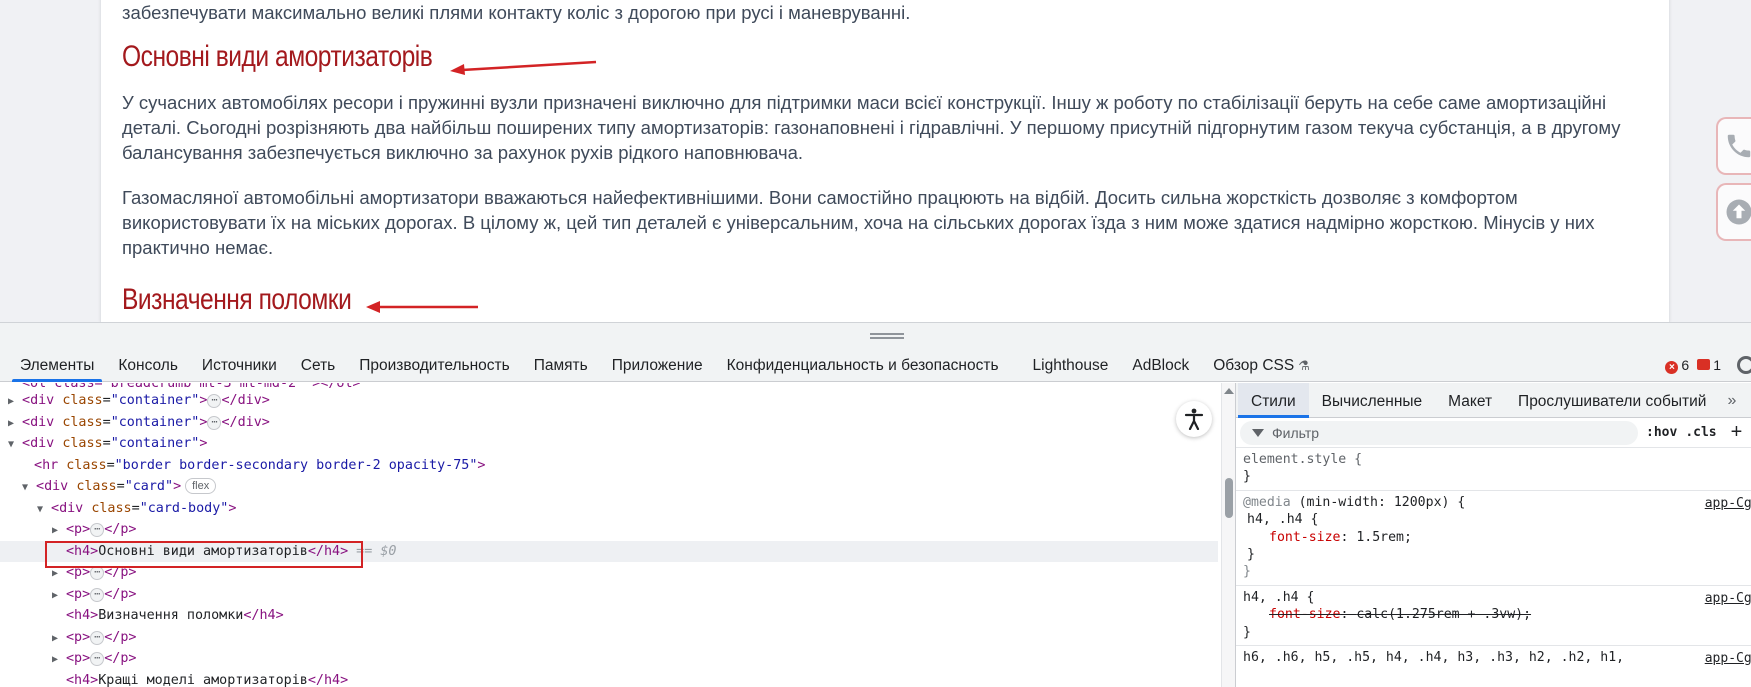 This screenshot has height=687, width=1751. Describe the element at coordinates (1661, 432) in the screenshot. I see `hov-toggle: :hov` at that location.